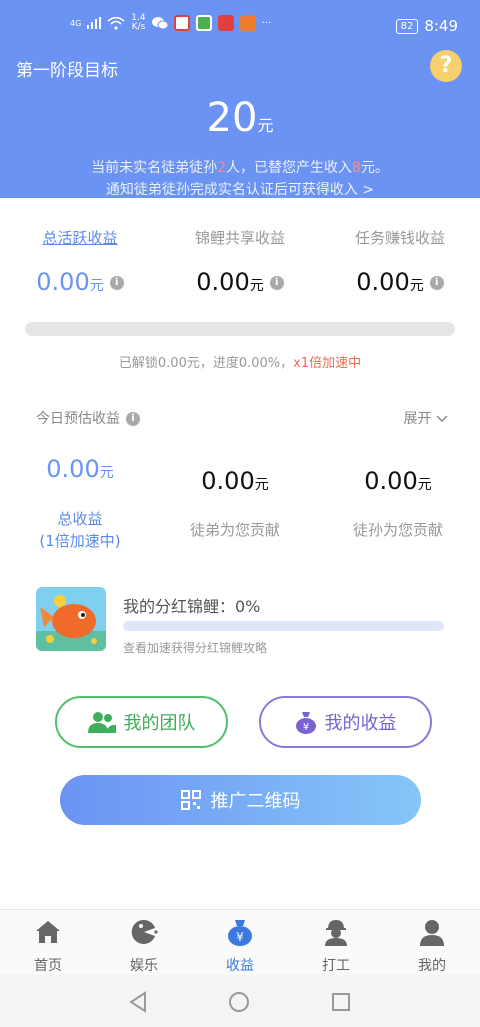  What do you see at coordinates (203, 23) in the screenshot?
I see `app-icon-green` at bounding box center [203, 23].